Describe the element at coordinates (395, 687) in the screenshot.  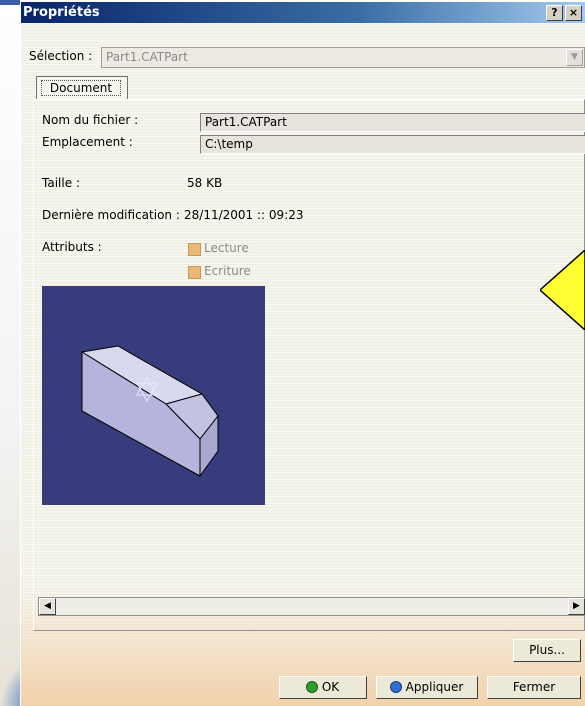
I see `apply-status-icon` at that location.